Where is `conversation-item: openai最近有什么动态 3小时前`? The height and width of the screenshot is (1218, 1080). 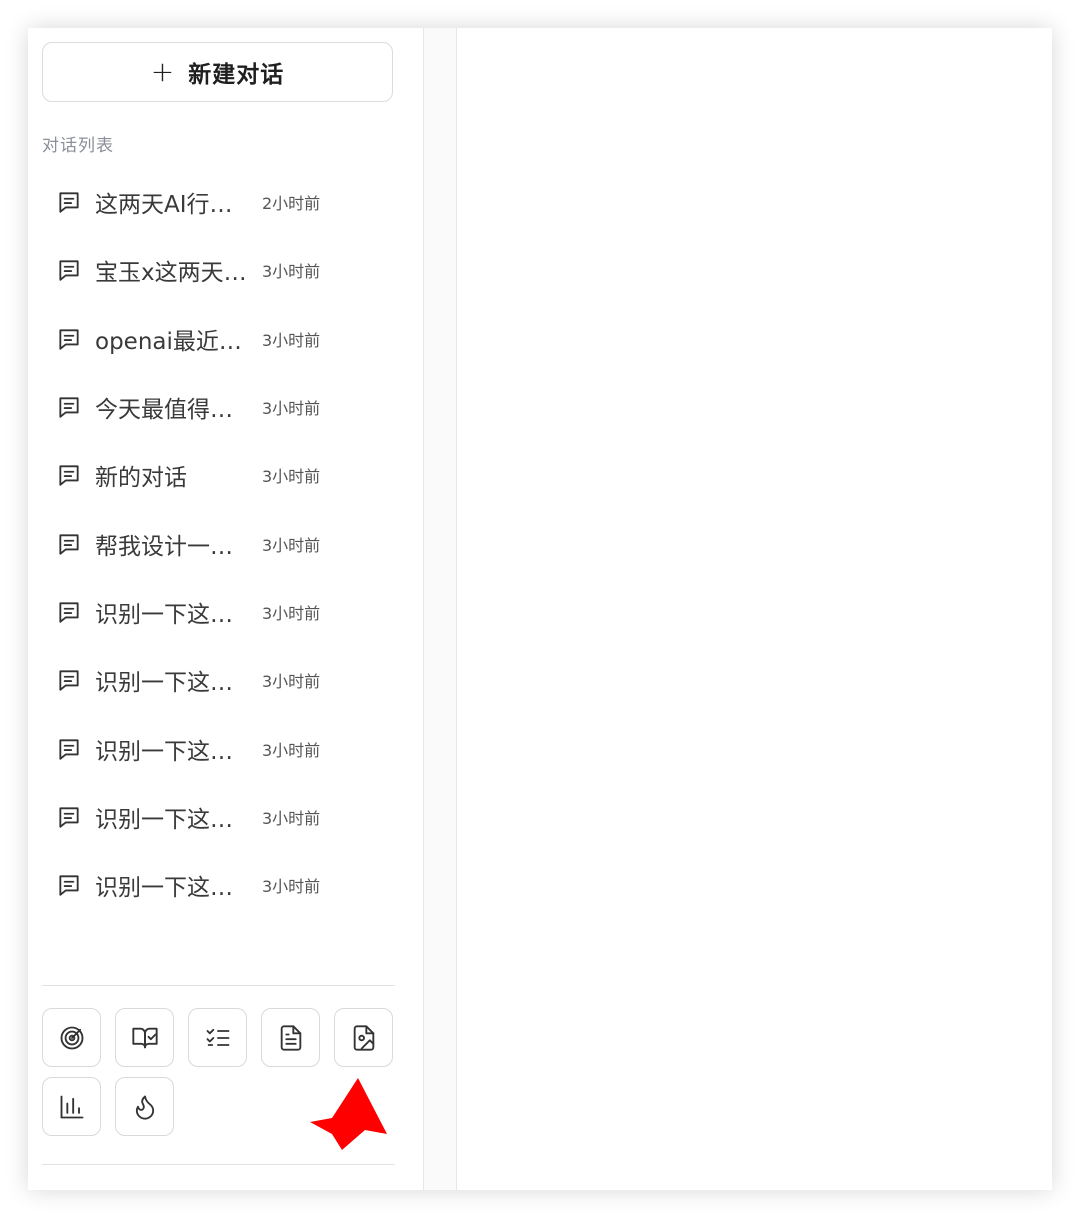
conversation-item: openai最近有什么动态 3小时前 is located at coordinates (222, 339).